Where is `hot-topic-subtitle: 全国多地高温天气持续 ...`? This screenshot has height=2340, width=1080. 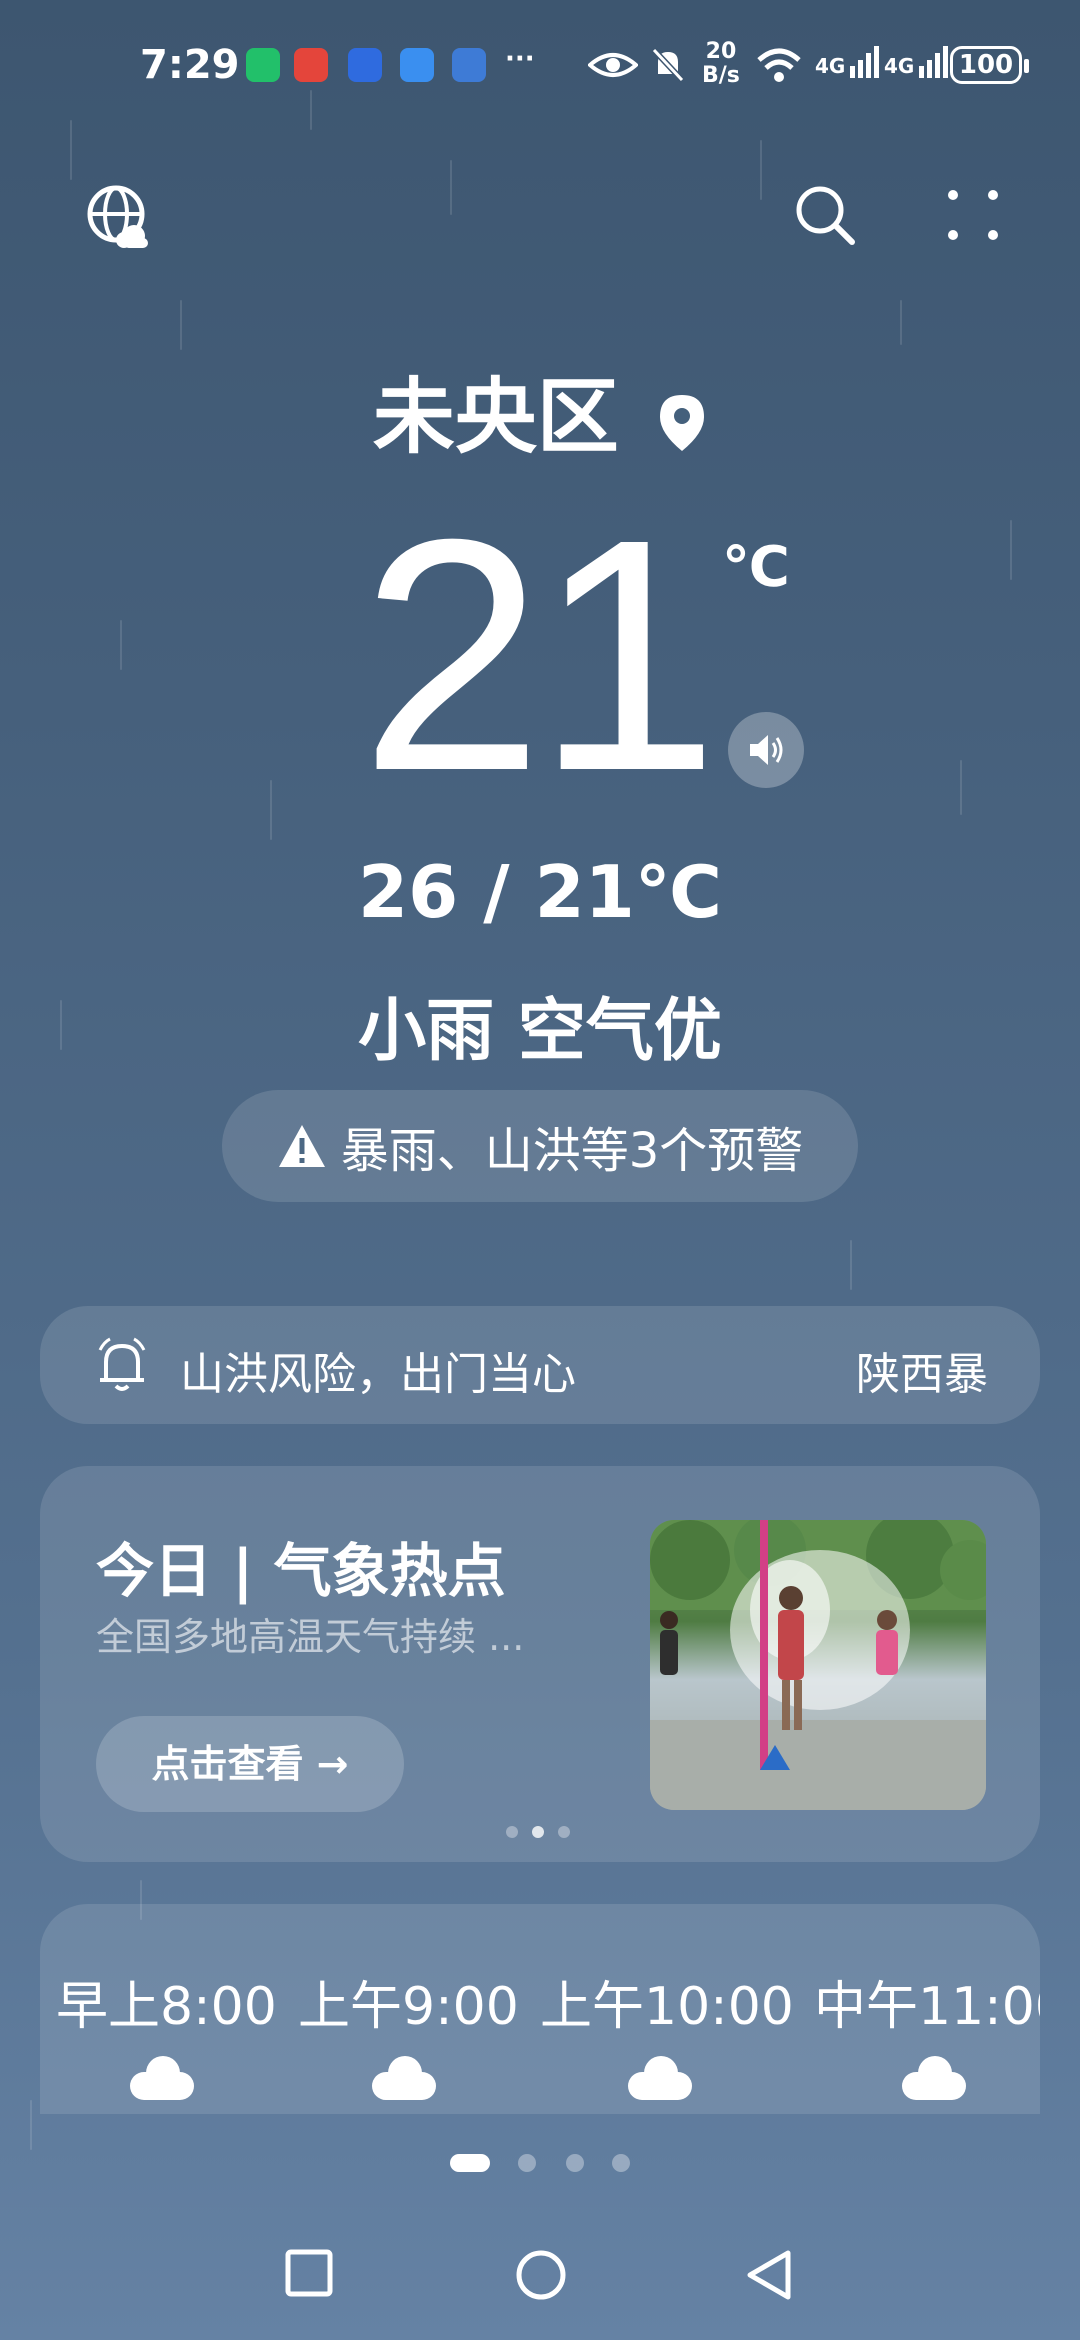
hot-topic-subtitle: 全国多地高温天气持续 ... is located at coordinates (310, 1637).